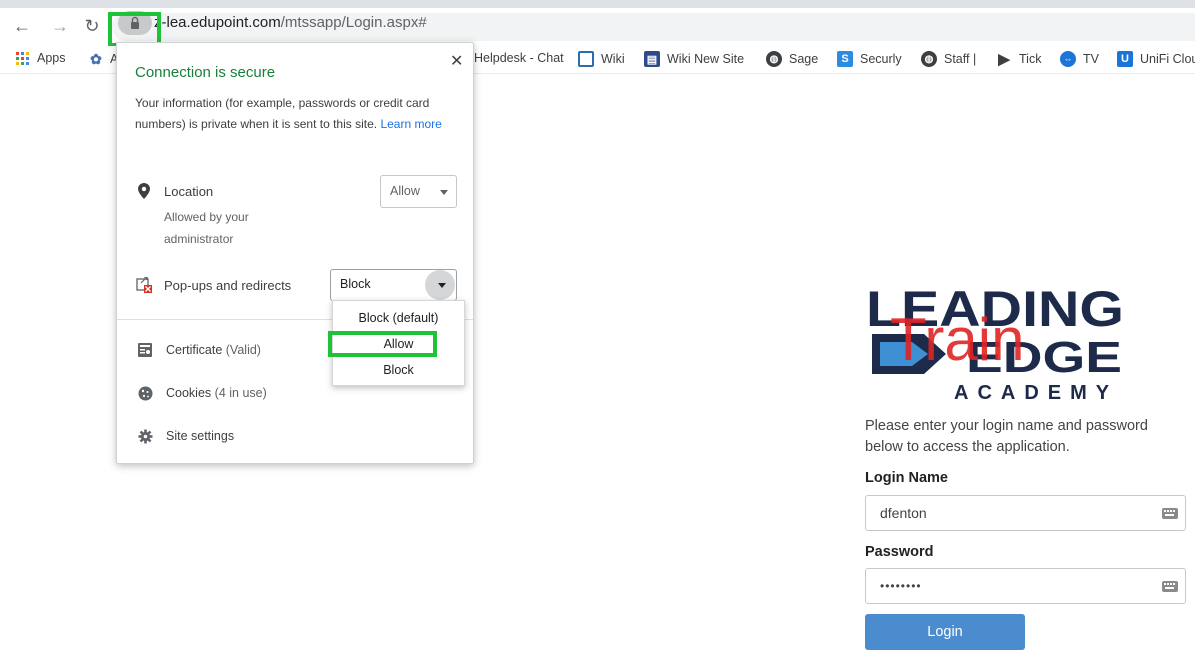 The image size is (1195, 653). What do you see at coordinates (1025, 586) in the screenshot?
I see `password-field: ••••••••` at bounding box center [1025, 586].